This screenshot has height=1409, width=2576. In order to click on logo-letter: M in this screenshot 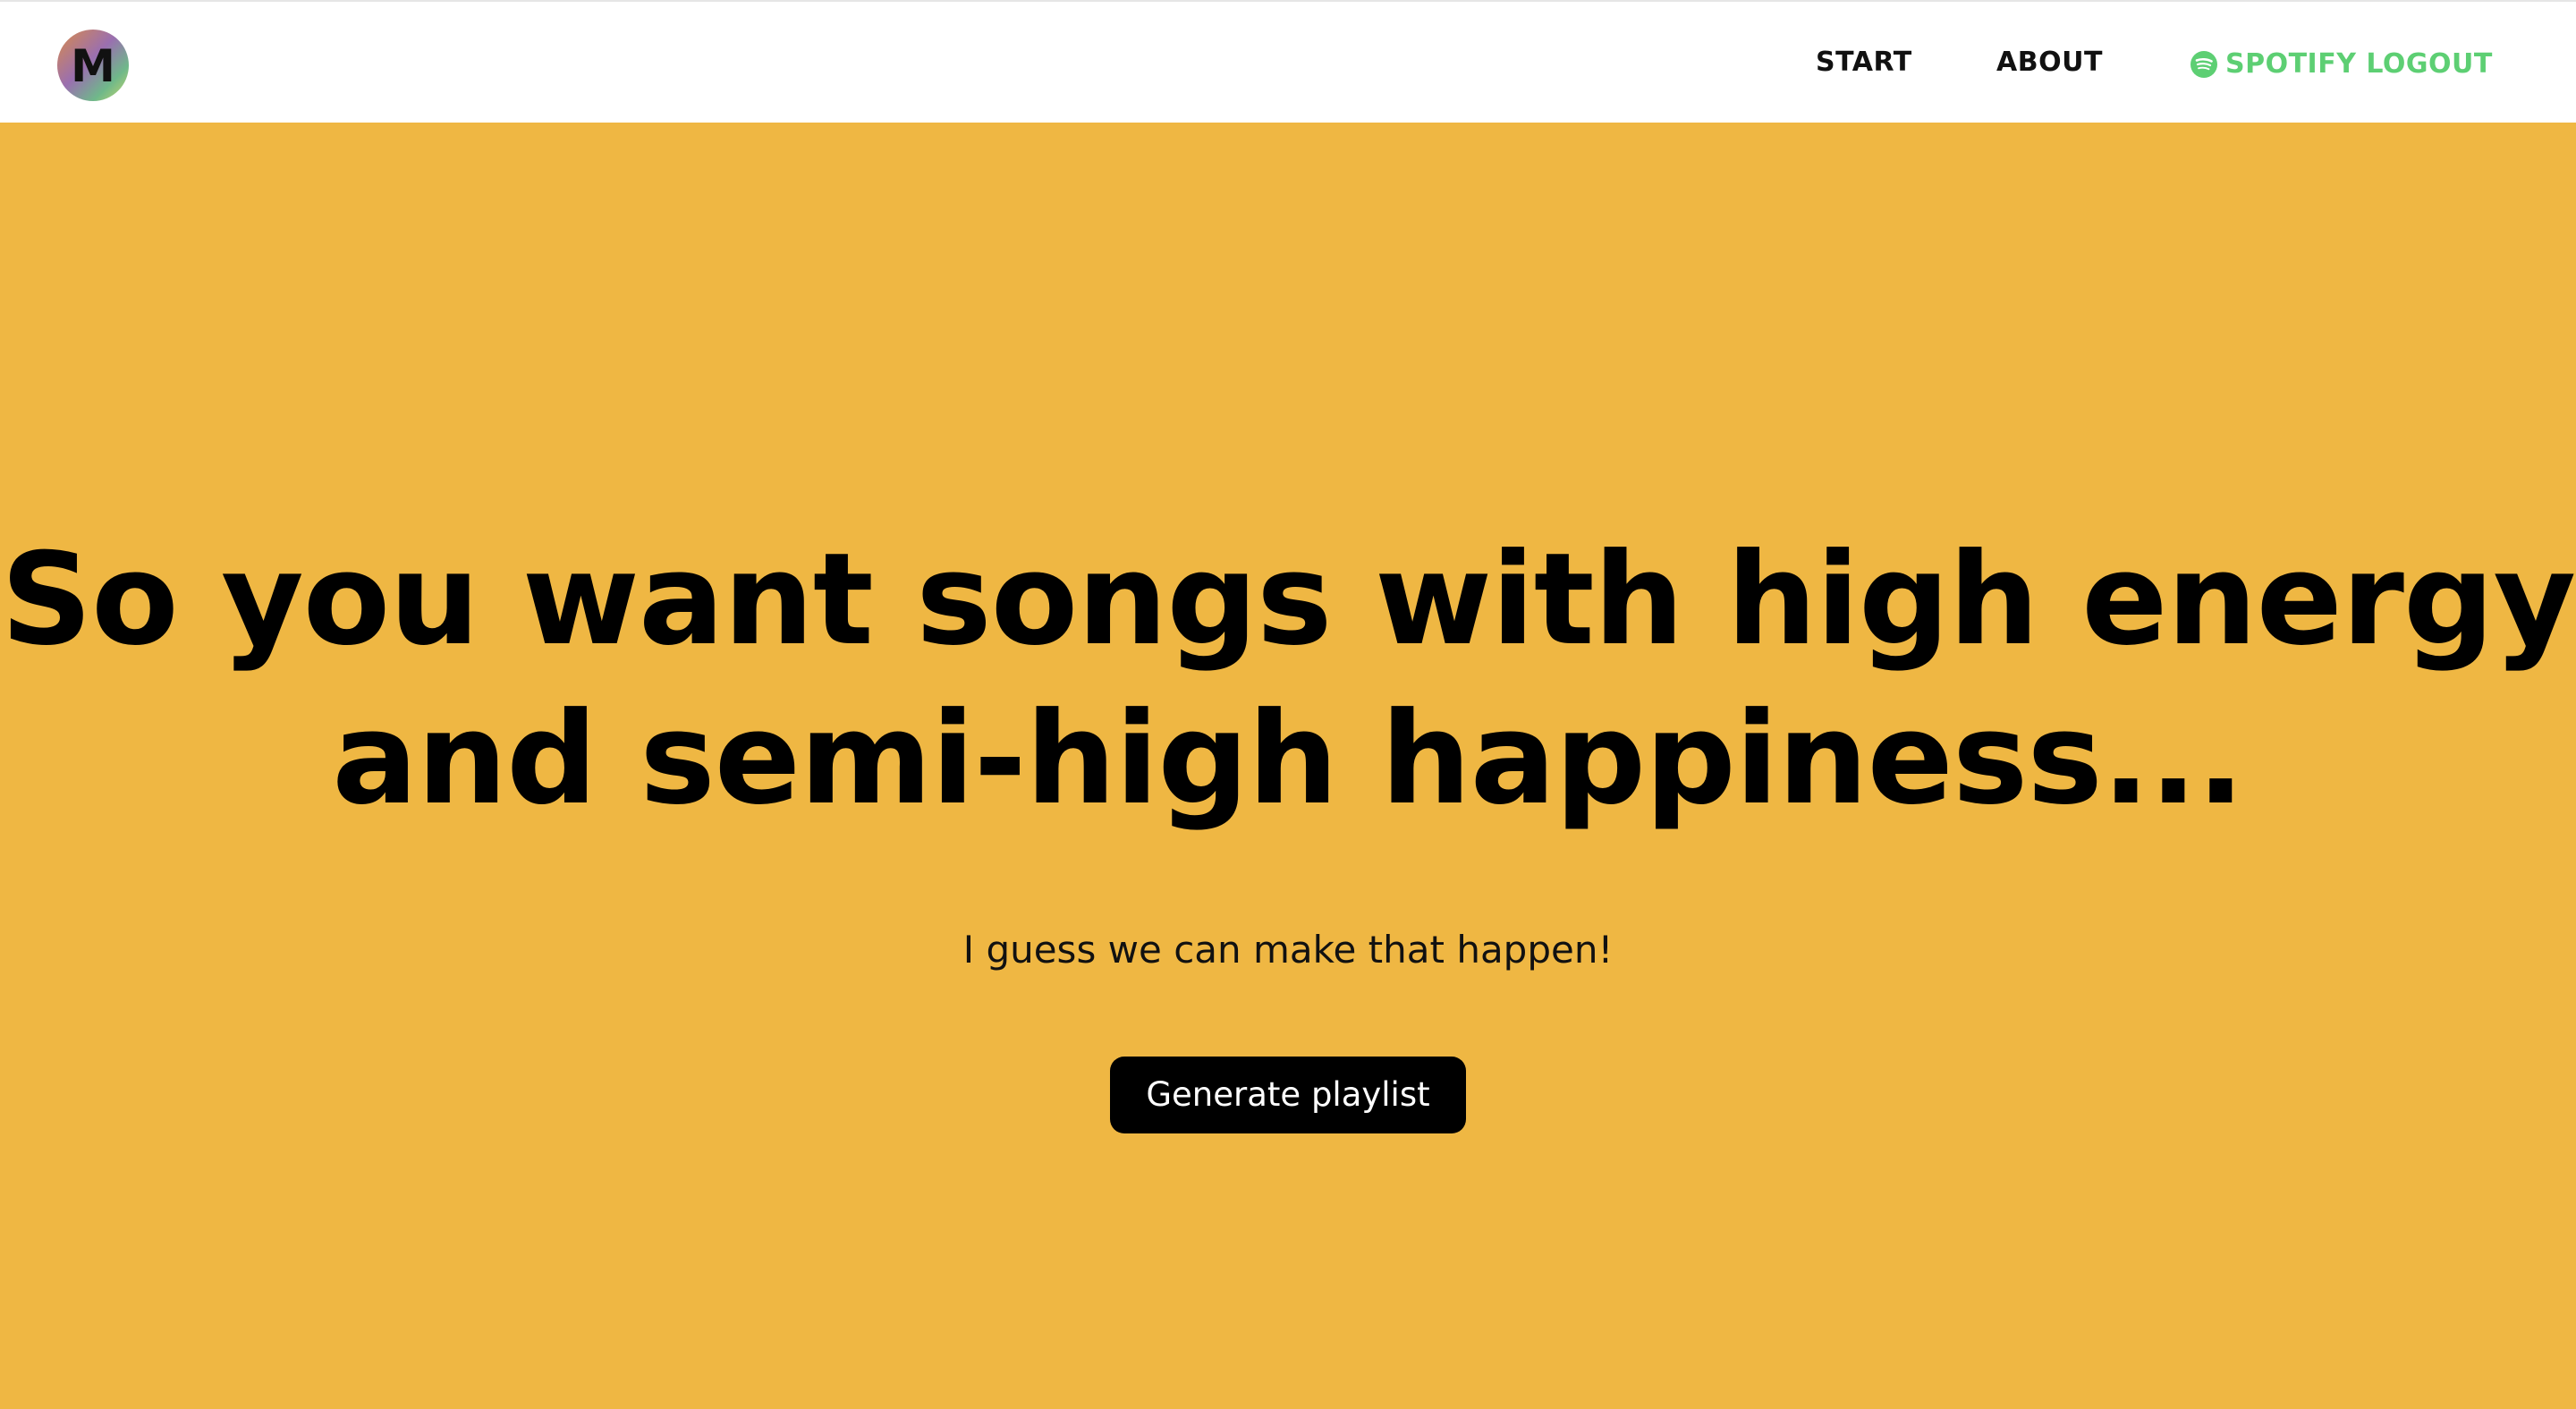, I will do `click(93, 66)`.